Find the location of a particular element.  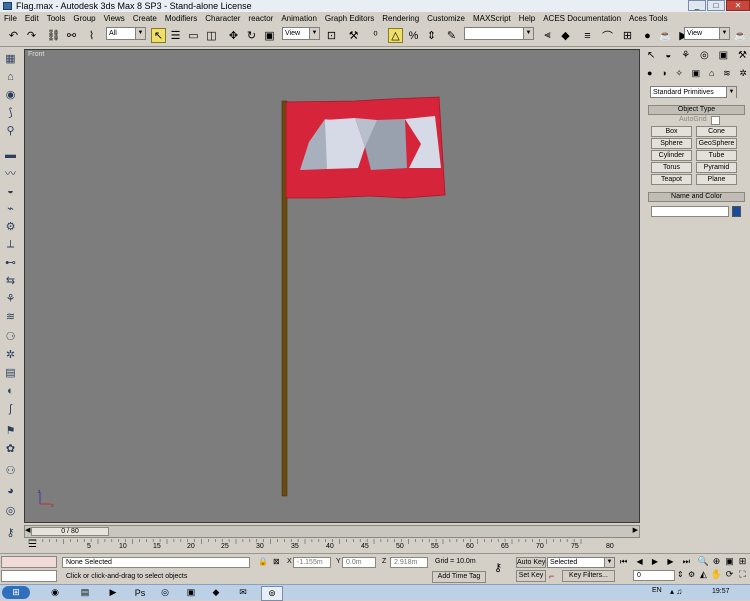

cd-icon: ◎ is located at coordinates (10, 510).